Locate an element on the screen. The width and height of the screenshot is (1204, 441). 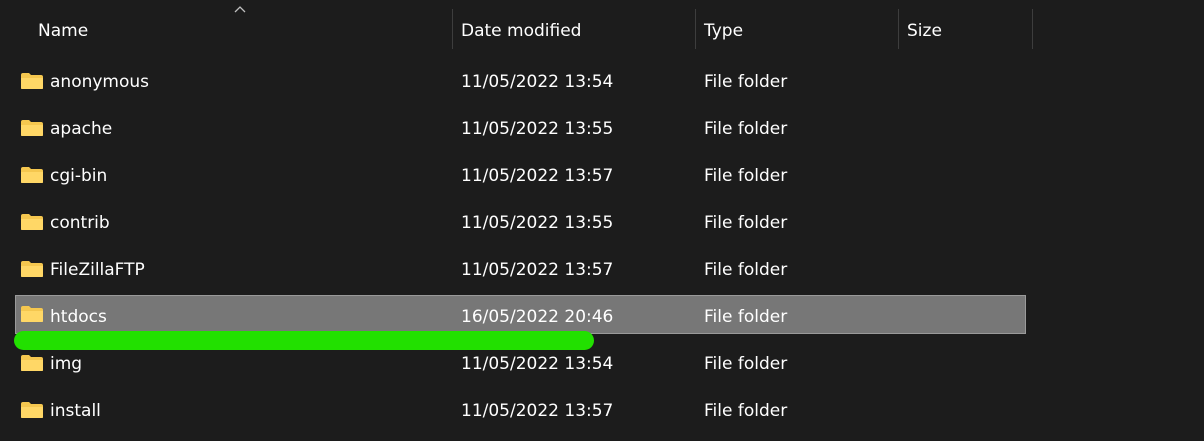
file-row: anonymous 11/05/2022 13:54 File folder is located at coordinates (520, 81).